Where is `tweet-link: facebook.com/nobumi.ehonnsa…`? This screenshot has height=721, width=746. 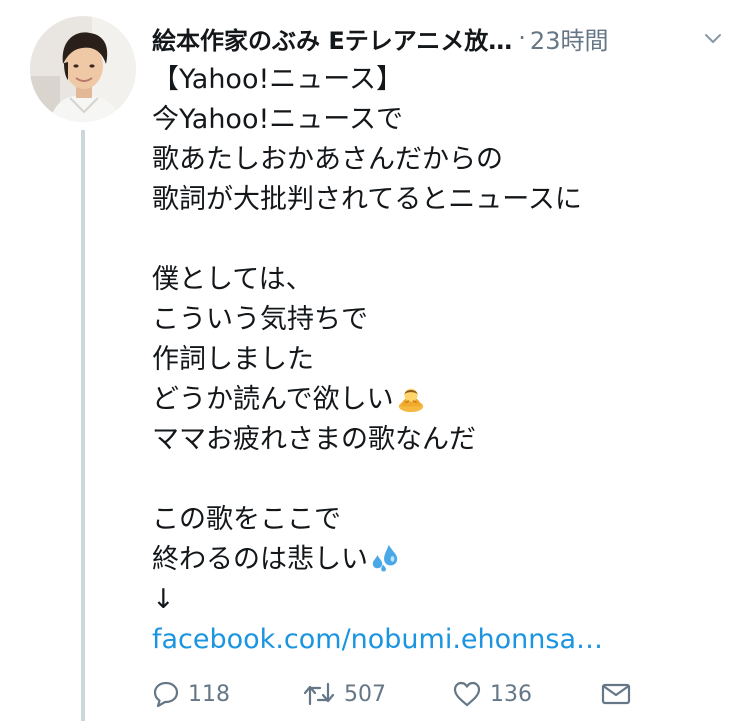 tweet-link: facebook.com/nobumi.ehonnsa… is located at coordinates (442, 640).